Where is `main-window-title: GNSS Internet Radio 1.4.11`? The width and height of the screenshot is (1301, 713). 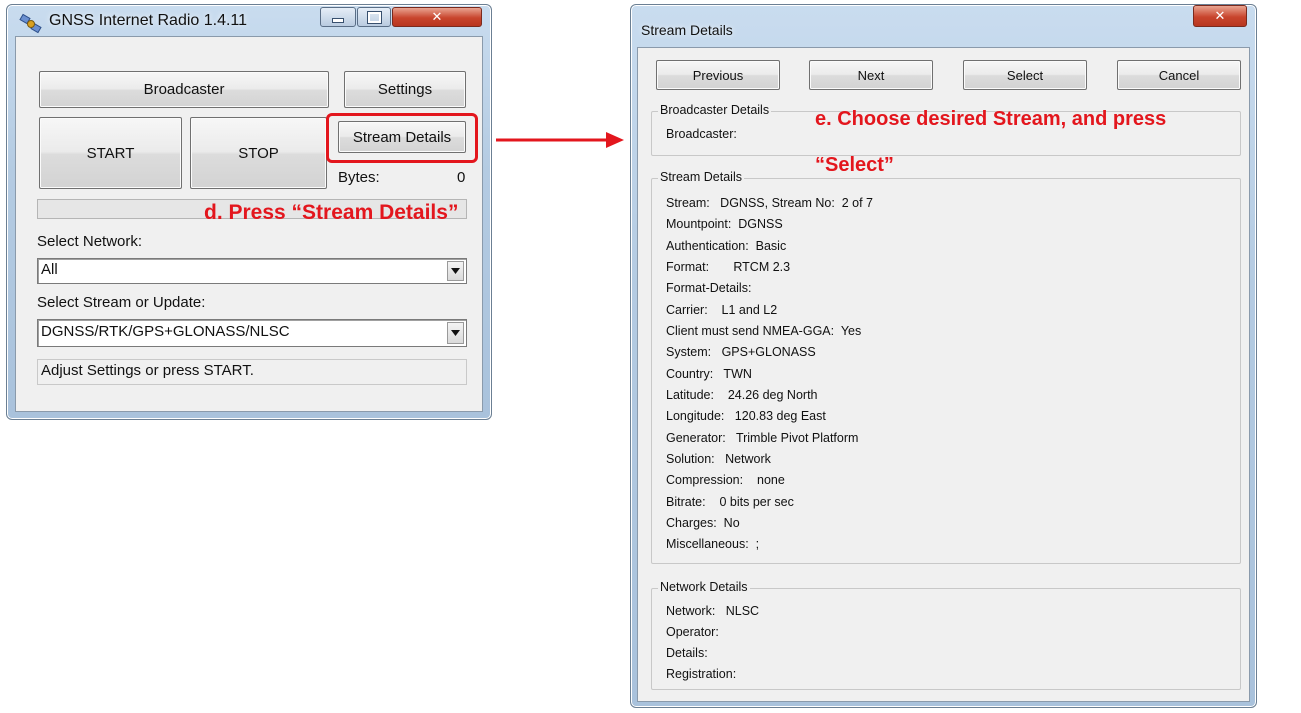
main-window-title: GNSS Internet Radio 1.4.11 is located at coordinates (148, 20).